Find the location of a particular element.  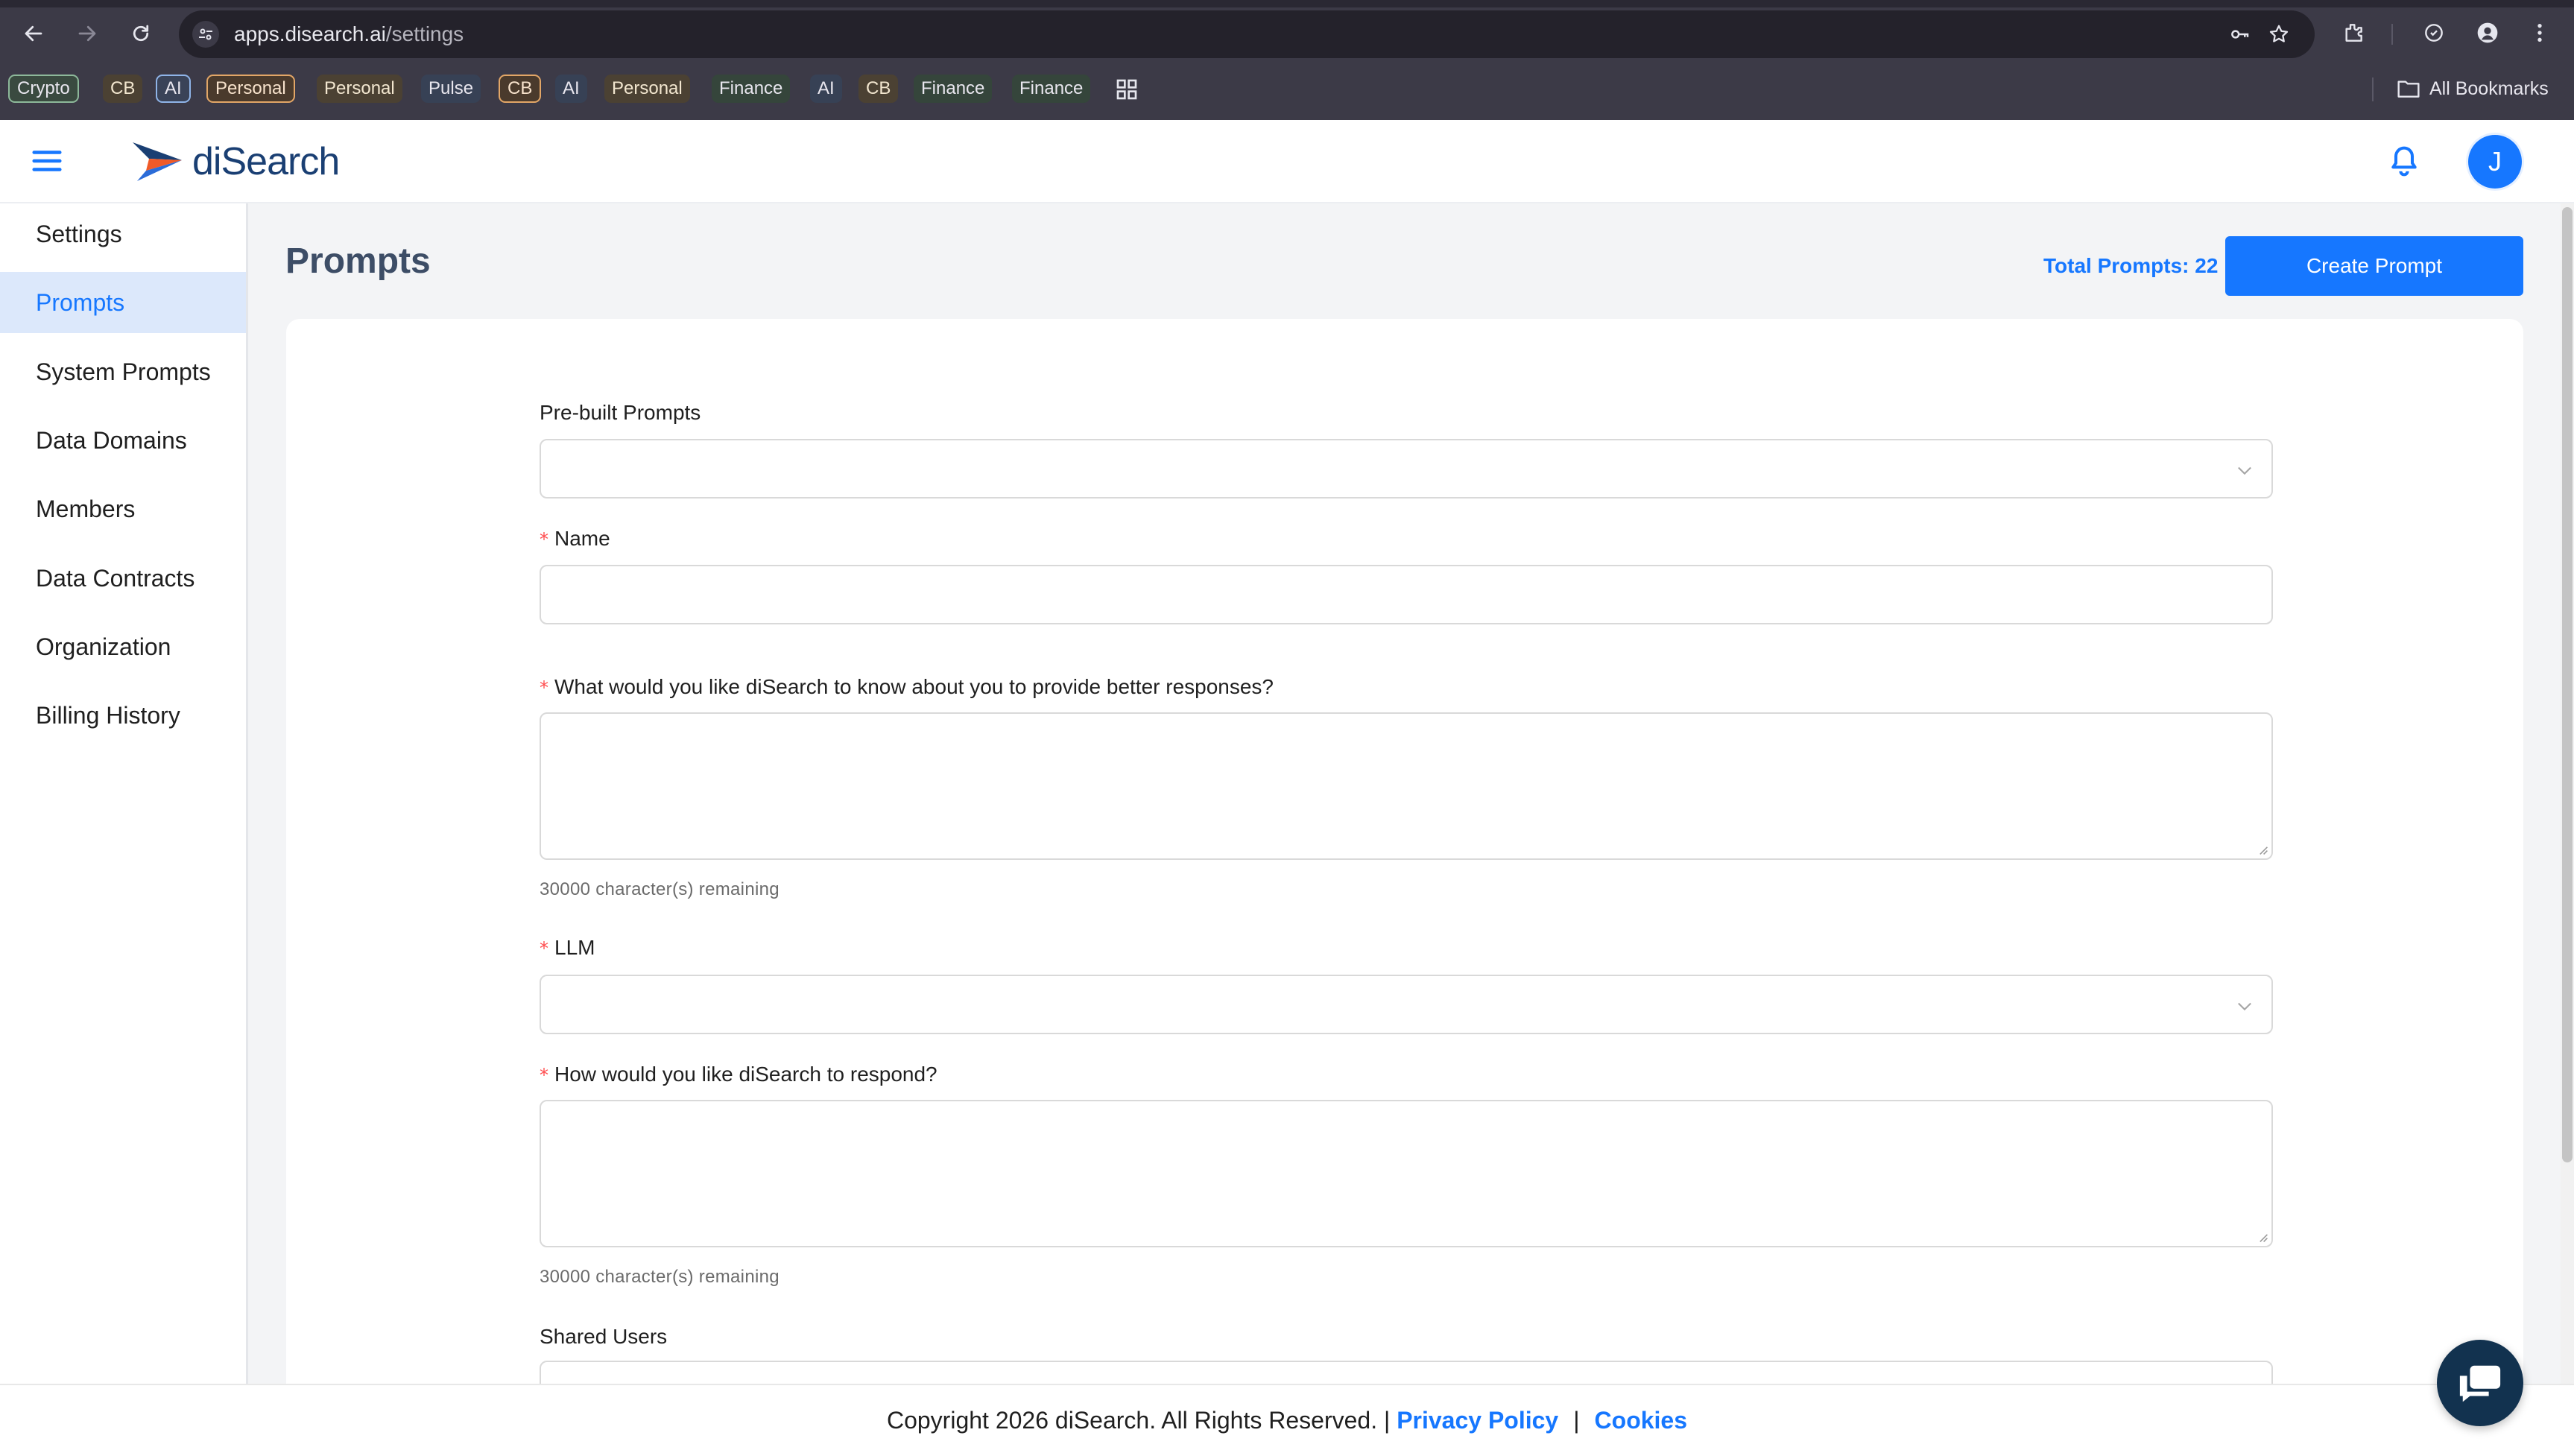

arrow-left-icon is located at coordinates (33, 33).